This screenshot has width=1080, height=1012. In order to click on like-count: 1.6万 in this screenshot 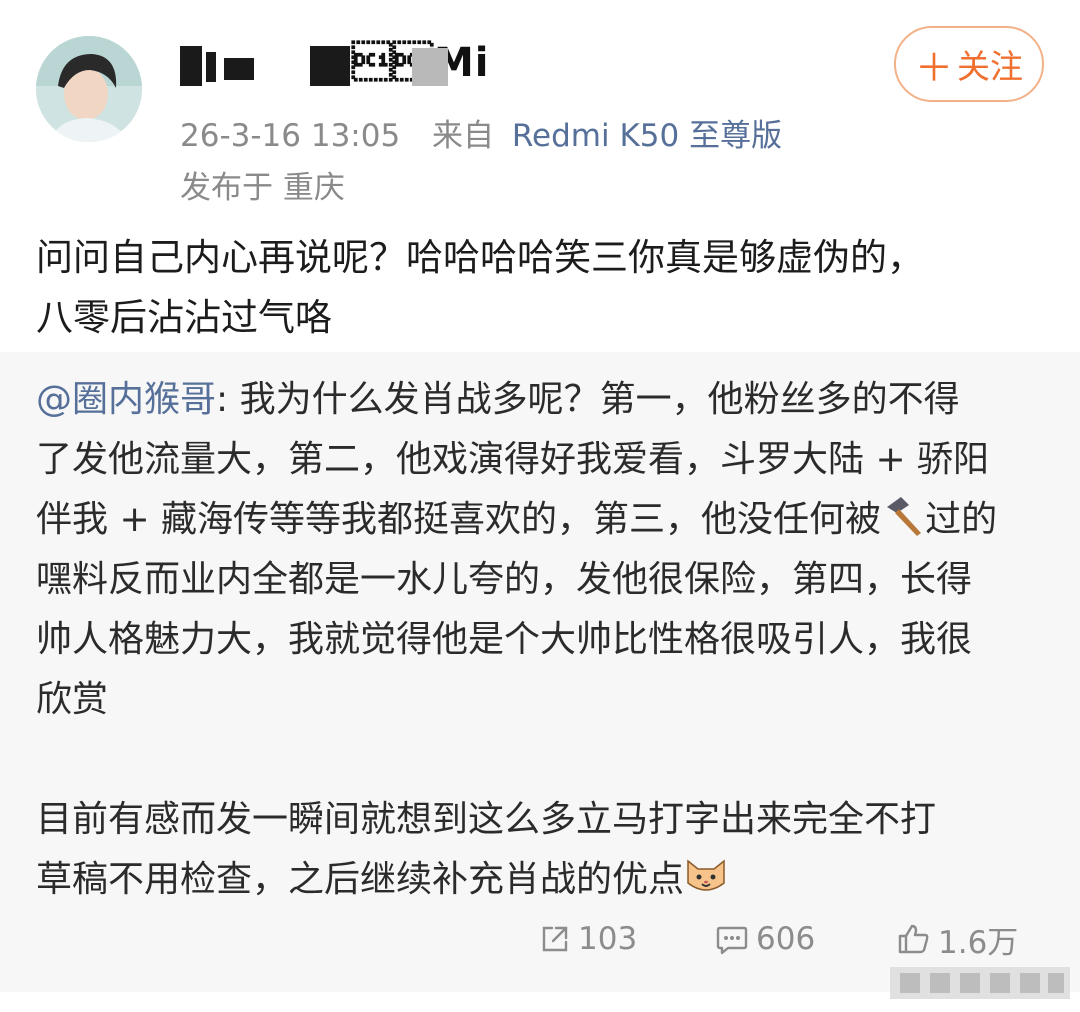, I will do `click(978, 942)`.